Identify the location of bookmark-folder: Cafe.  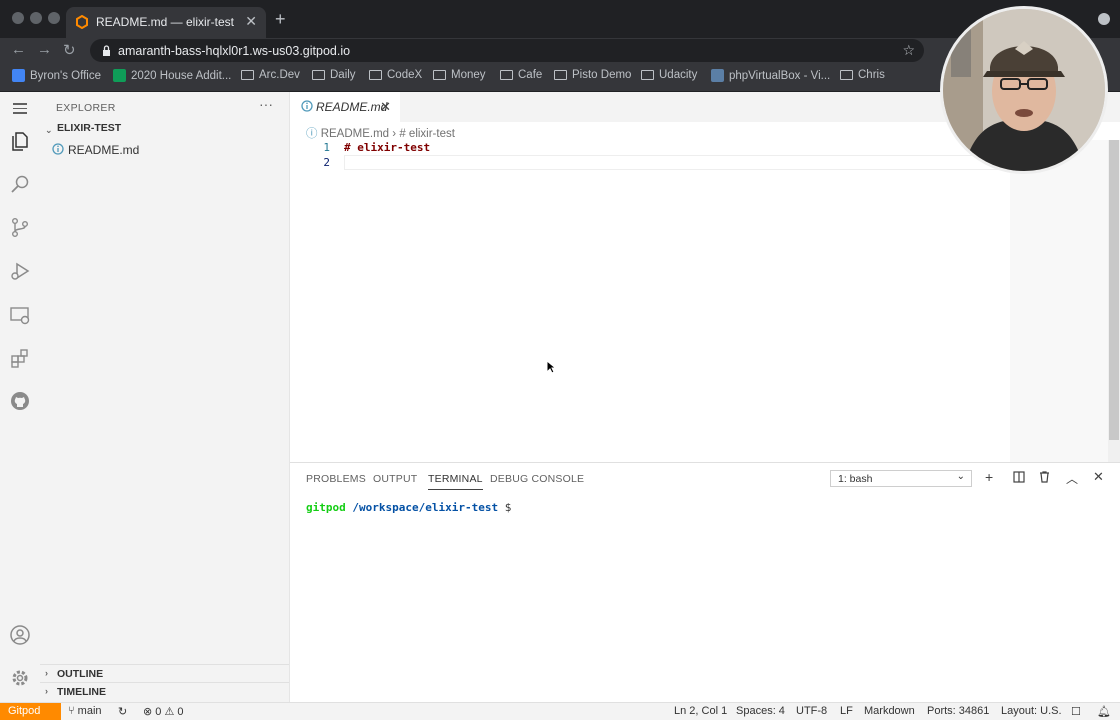
(521, 75).